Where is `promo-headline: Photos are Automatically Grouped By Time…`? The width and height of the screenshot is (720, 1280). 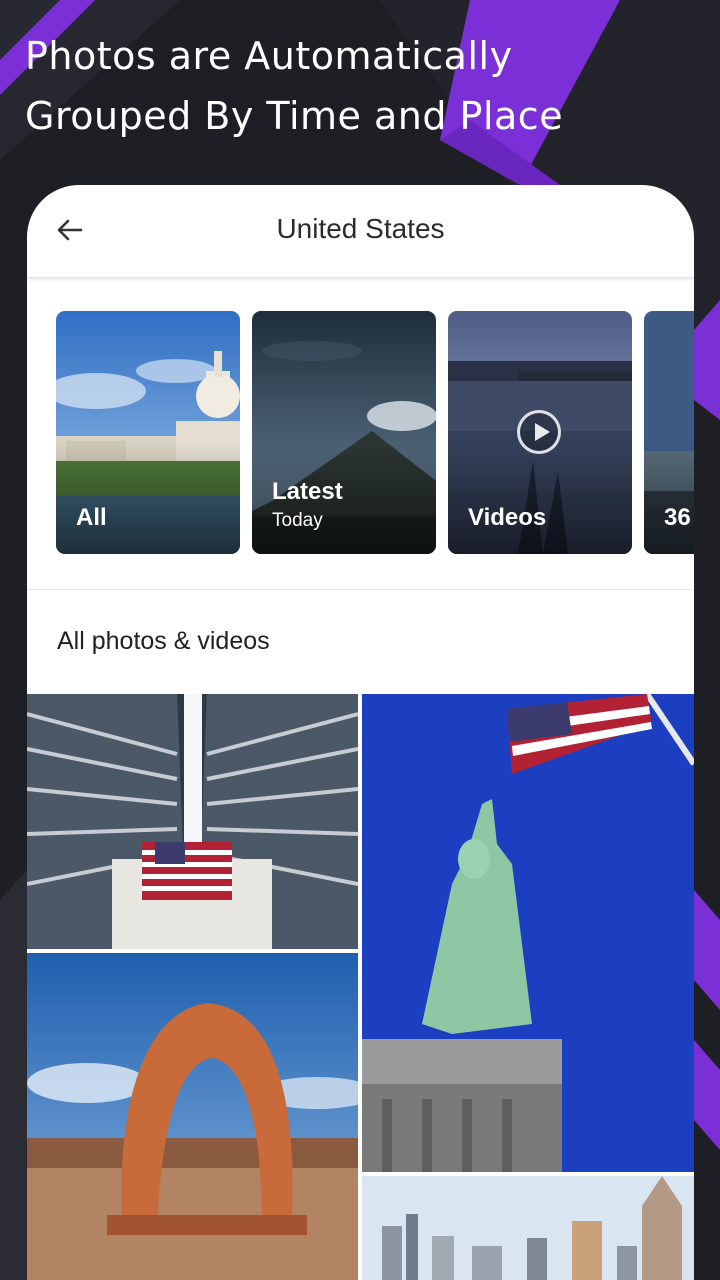 promo-headline: Photos are Automatically Grouped By Time… is located at coordinates (355, 86).